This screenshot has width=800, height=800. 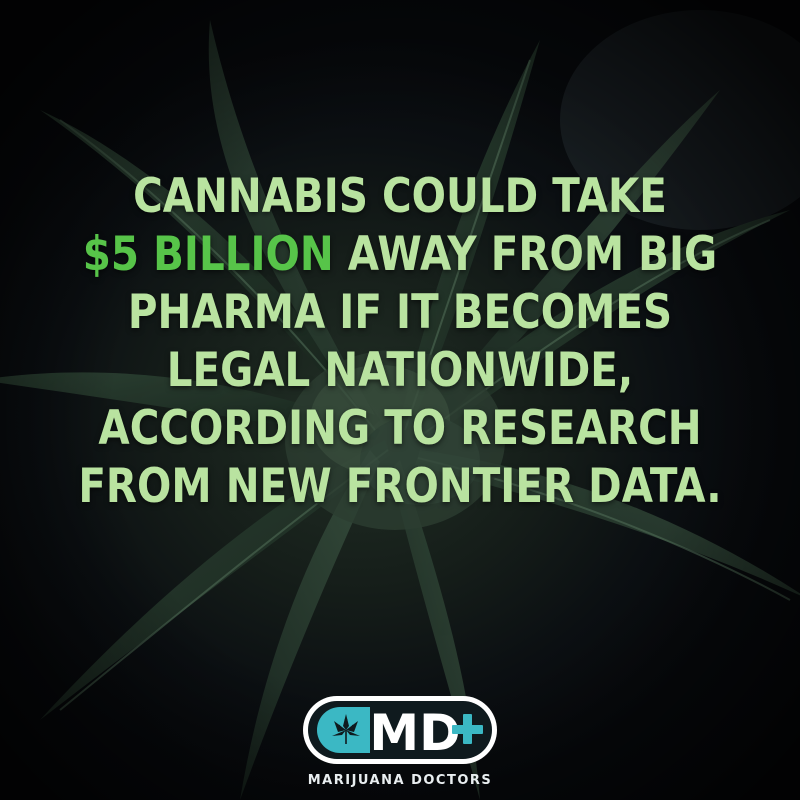 What do you see at coordinates (400, 196) in the screenshot?
I see `headline-line-1: CANNABIS COULD TAKE` at bounding box center [400, 196].